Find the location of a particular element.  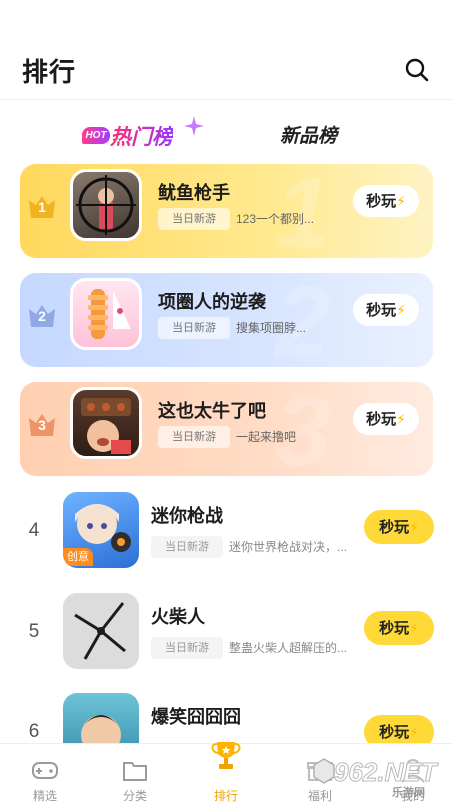

ranking-tabs: HOT 热门榜 新品榜 is located at coordinates (226, 133).